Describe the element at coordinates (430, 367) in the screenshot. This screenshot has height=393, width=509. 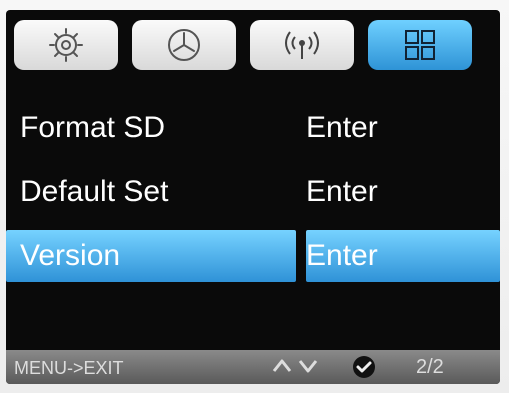
I see `page-indicator: 2/2` at that location.